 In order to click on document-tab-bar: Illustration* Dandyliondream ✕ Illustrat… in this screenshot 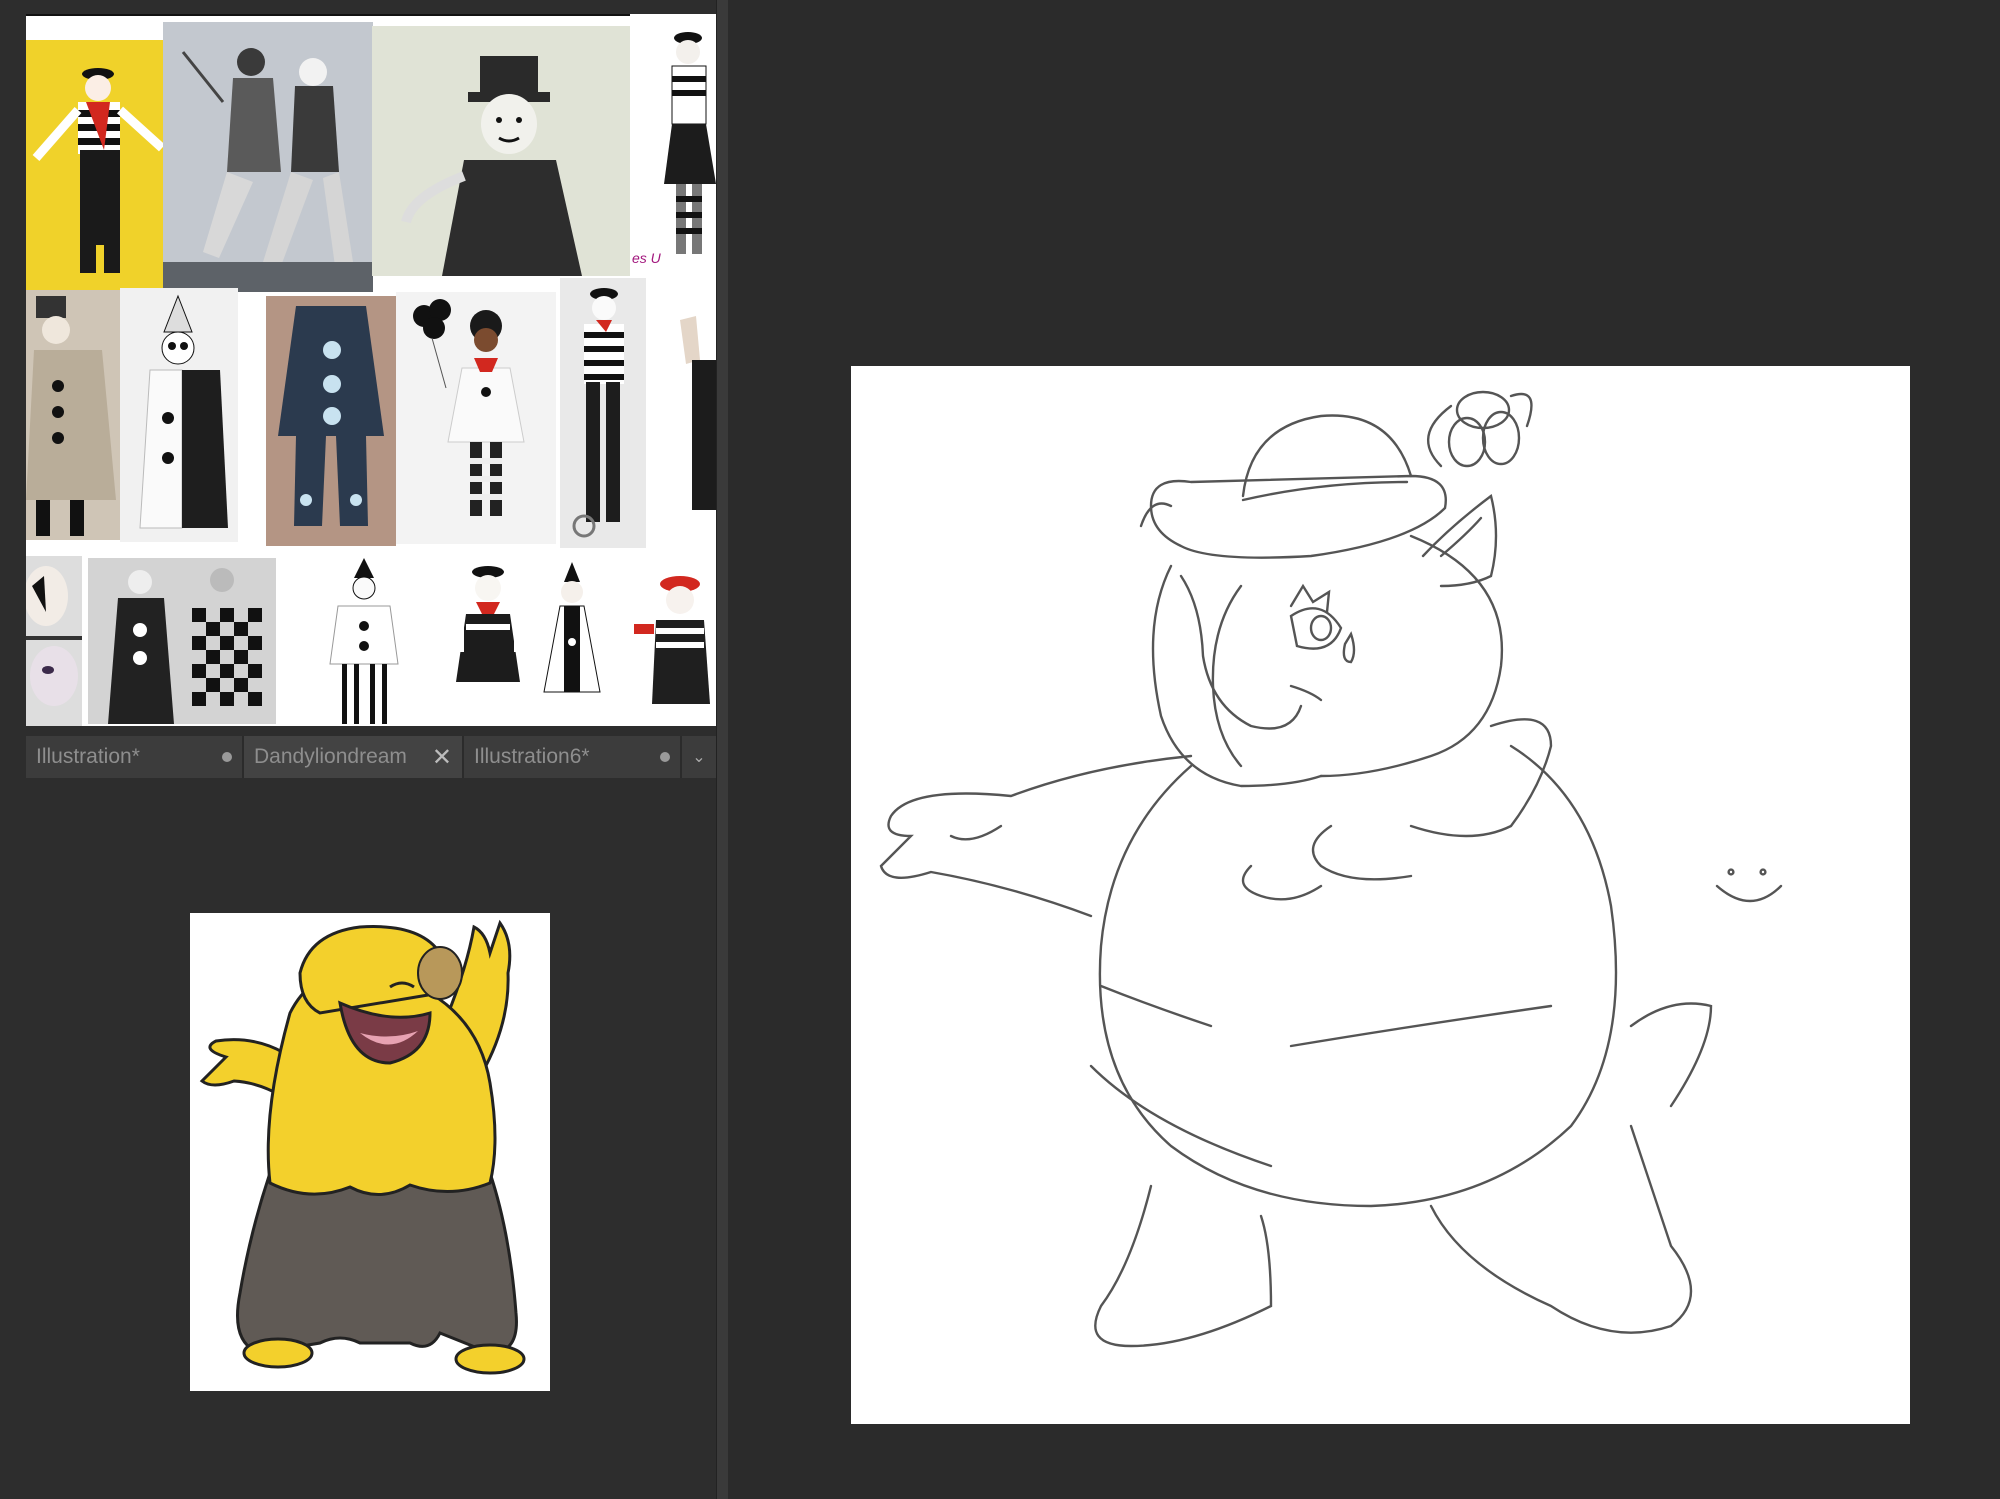, I will do `click(371, 757)`.